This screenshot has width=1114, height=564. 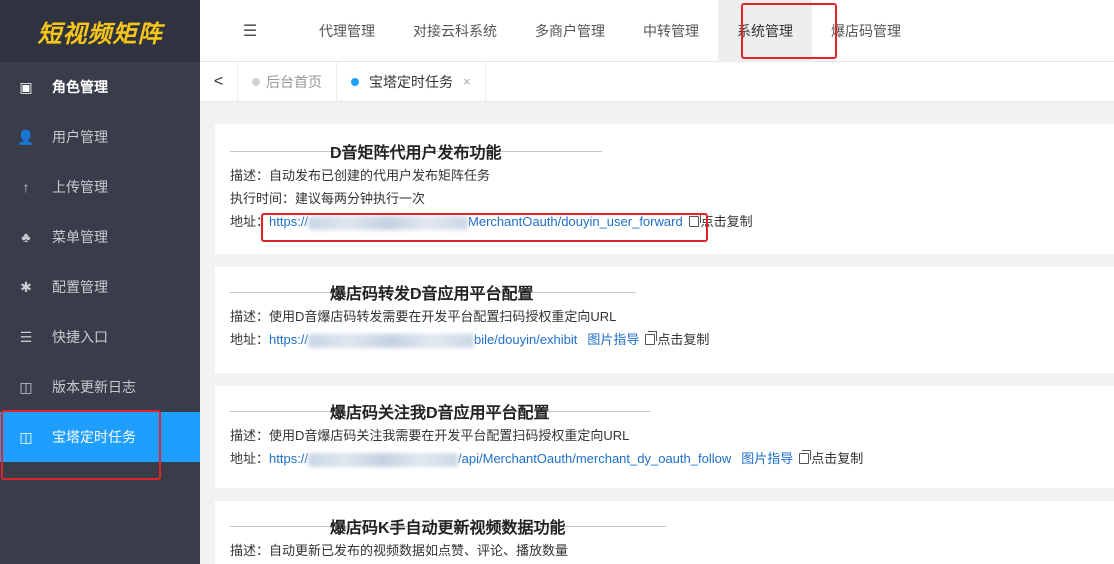 I want to click on sidebar-item-label: 角色管理, so click(x=80, y=87).